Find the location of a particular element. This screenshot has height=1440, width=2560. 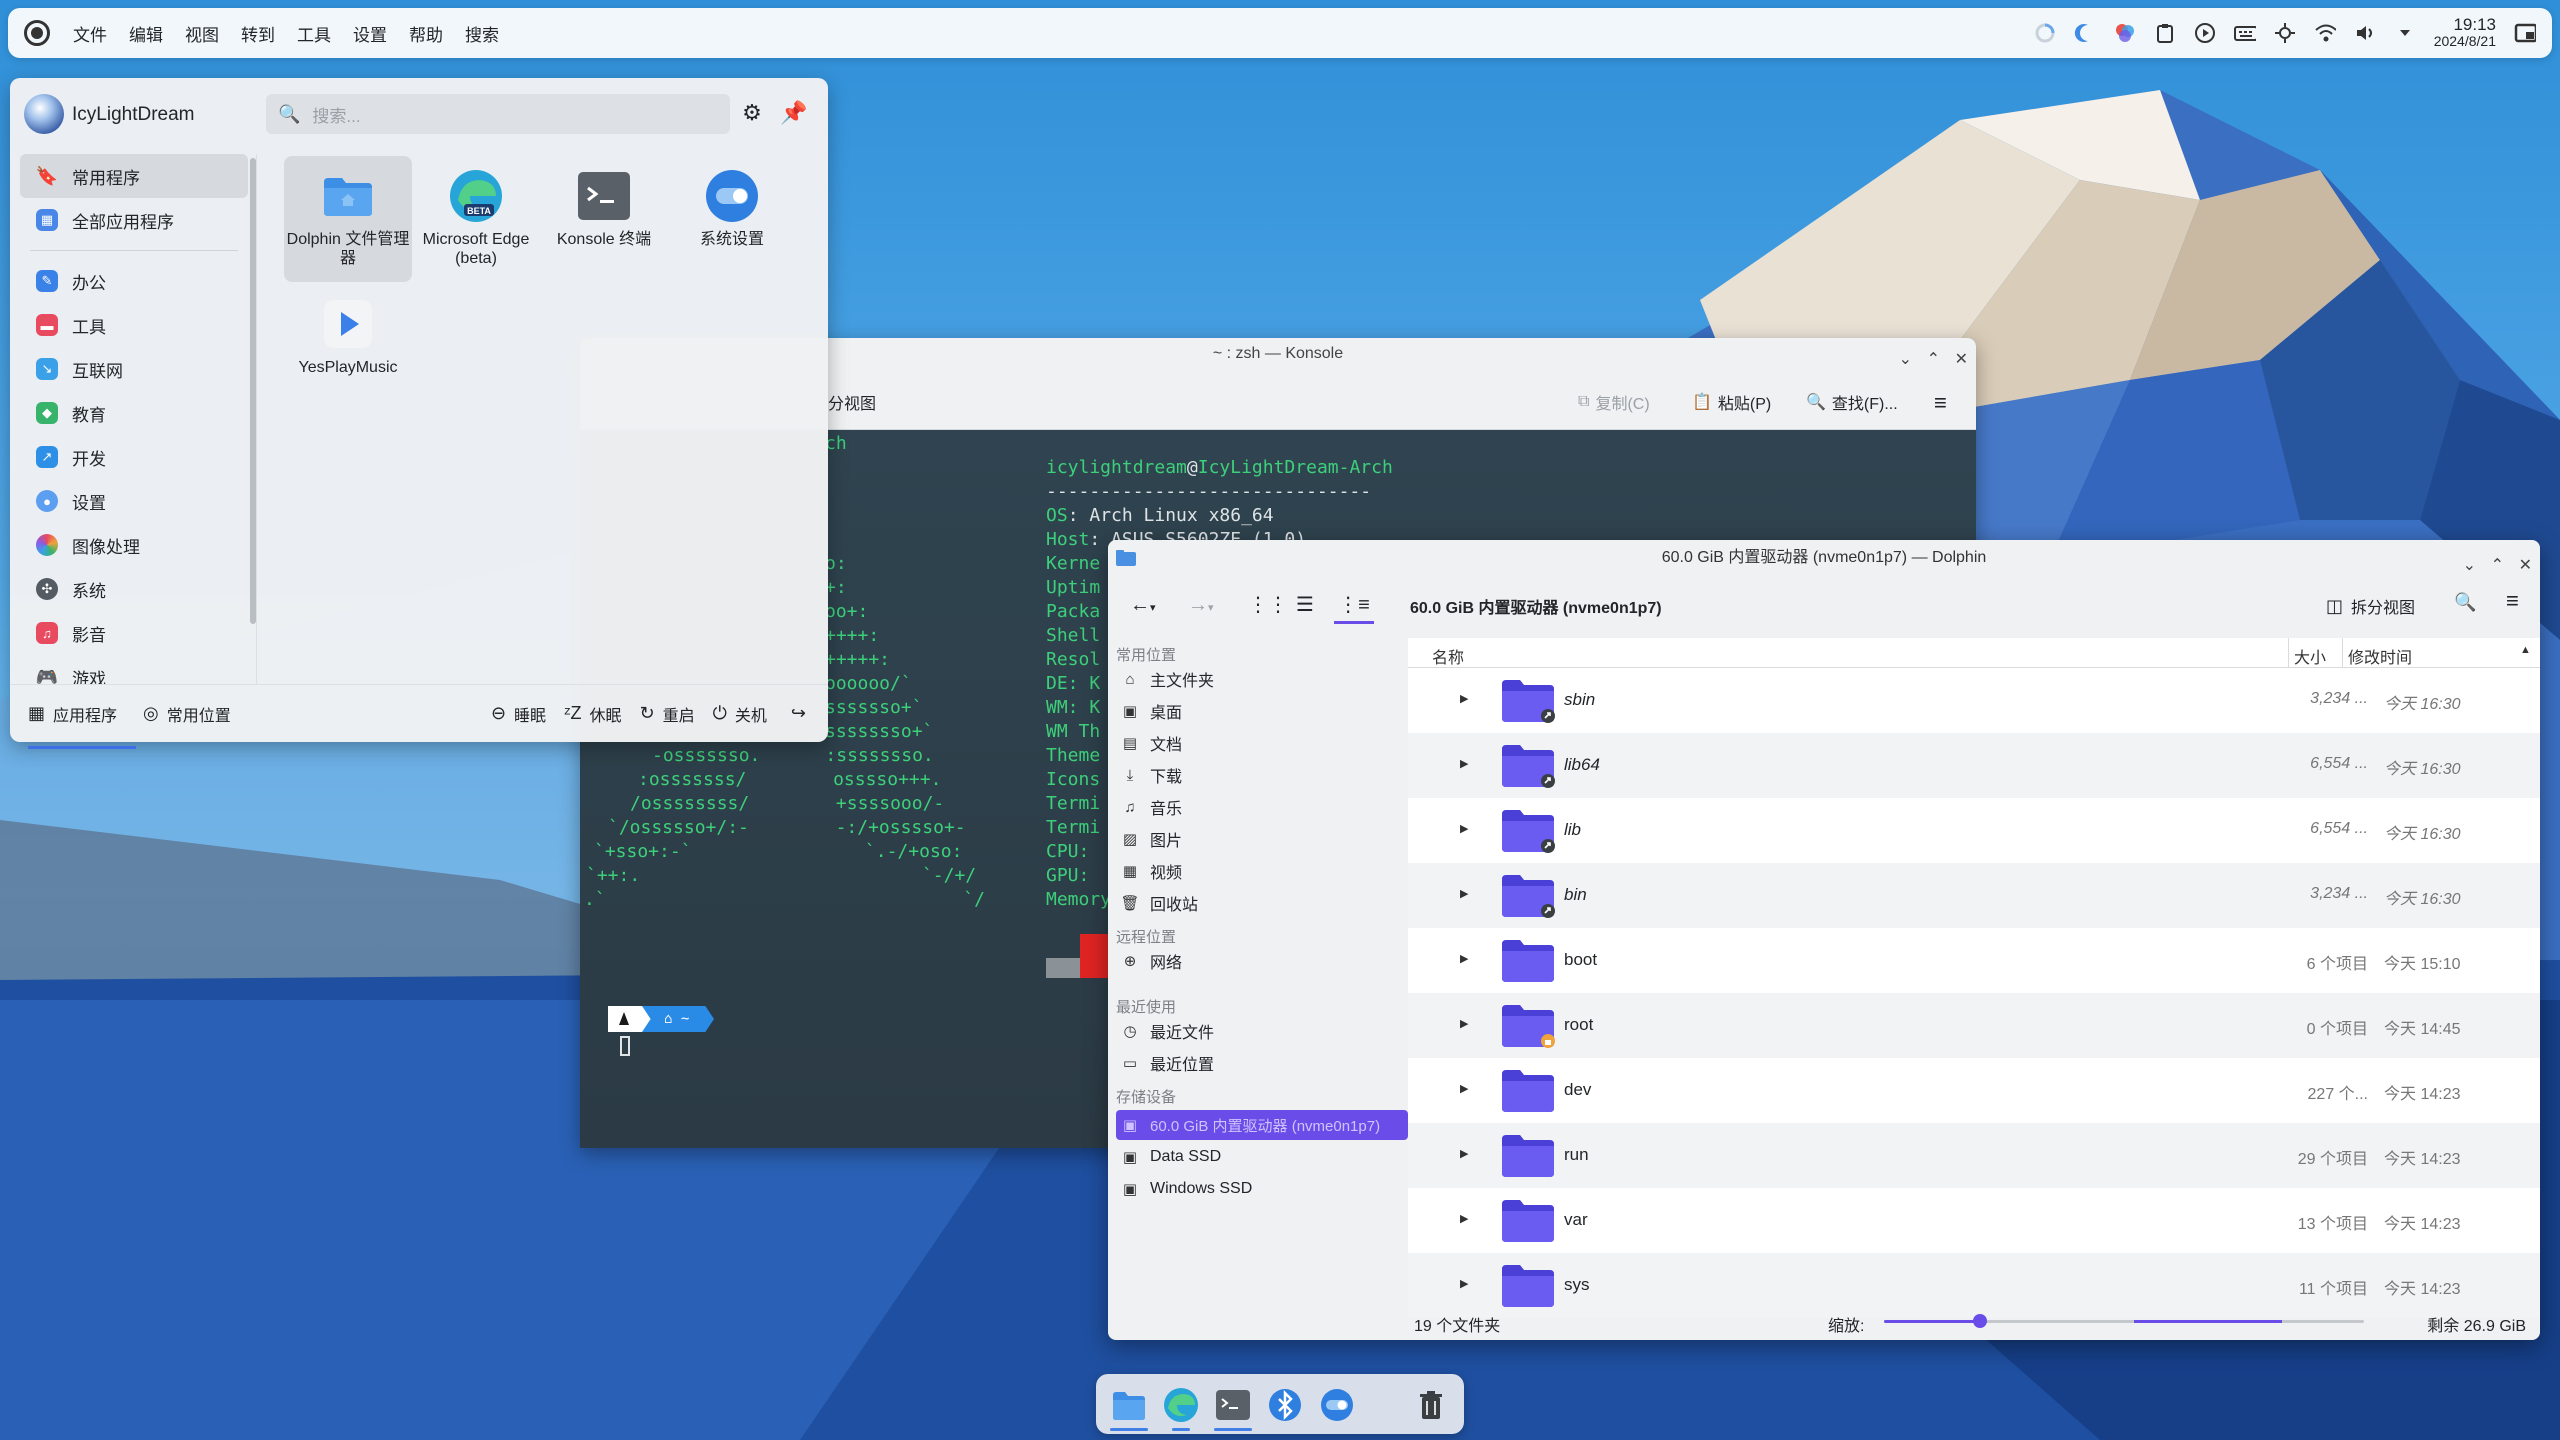

menu-settings: 设置 is located at coordinates (370, 33).